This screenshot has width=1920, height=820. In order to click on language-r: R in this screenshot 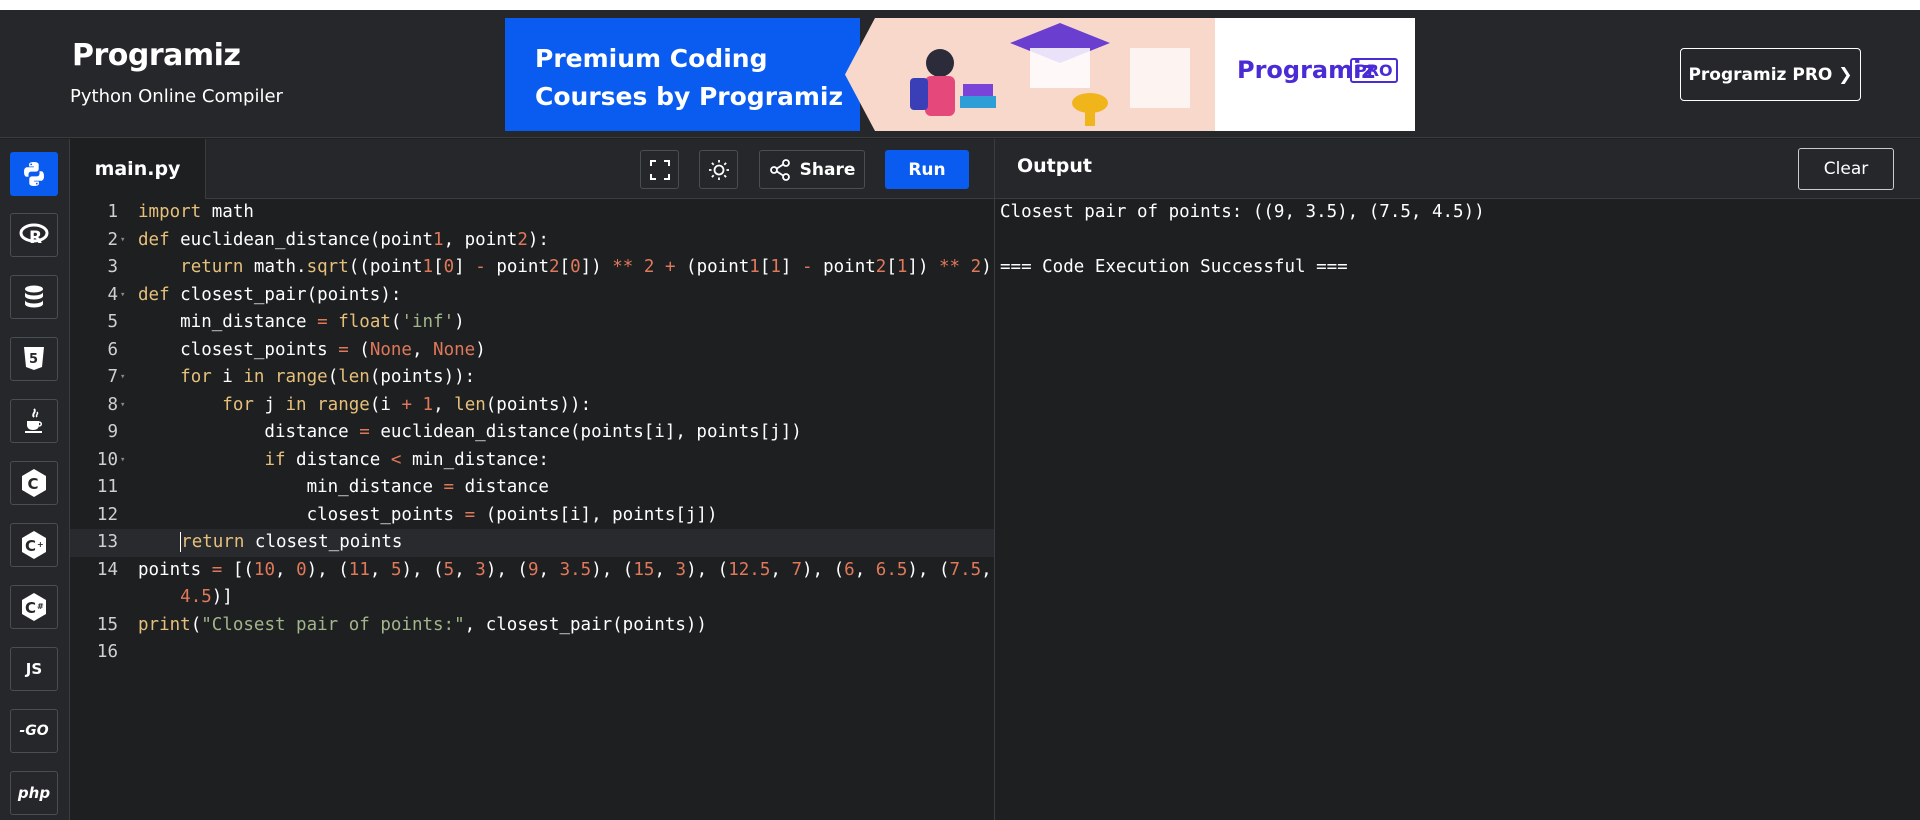, I will do `click(34, 235)`.